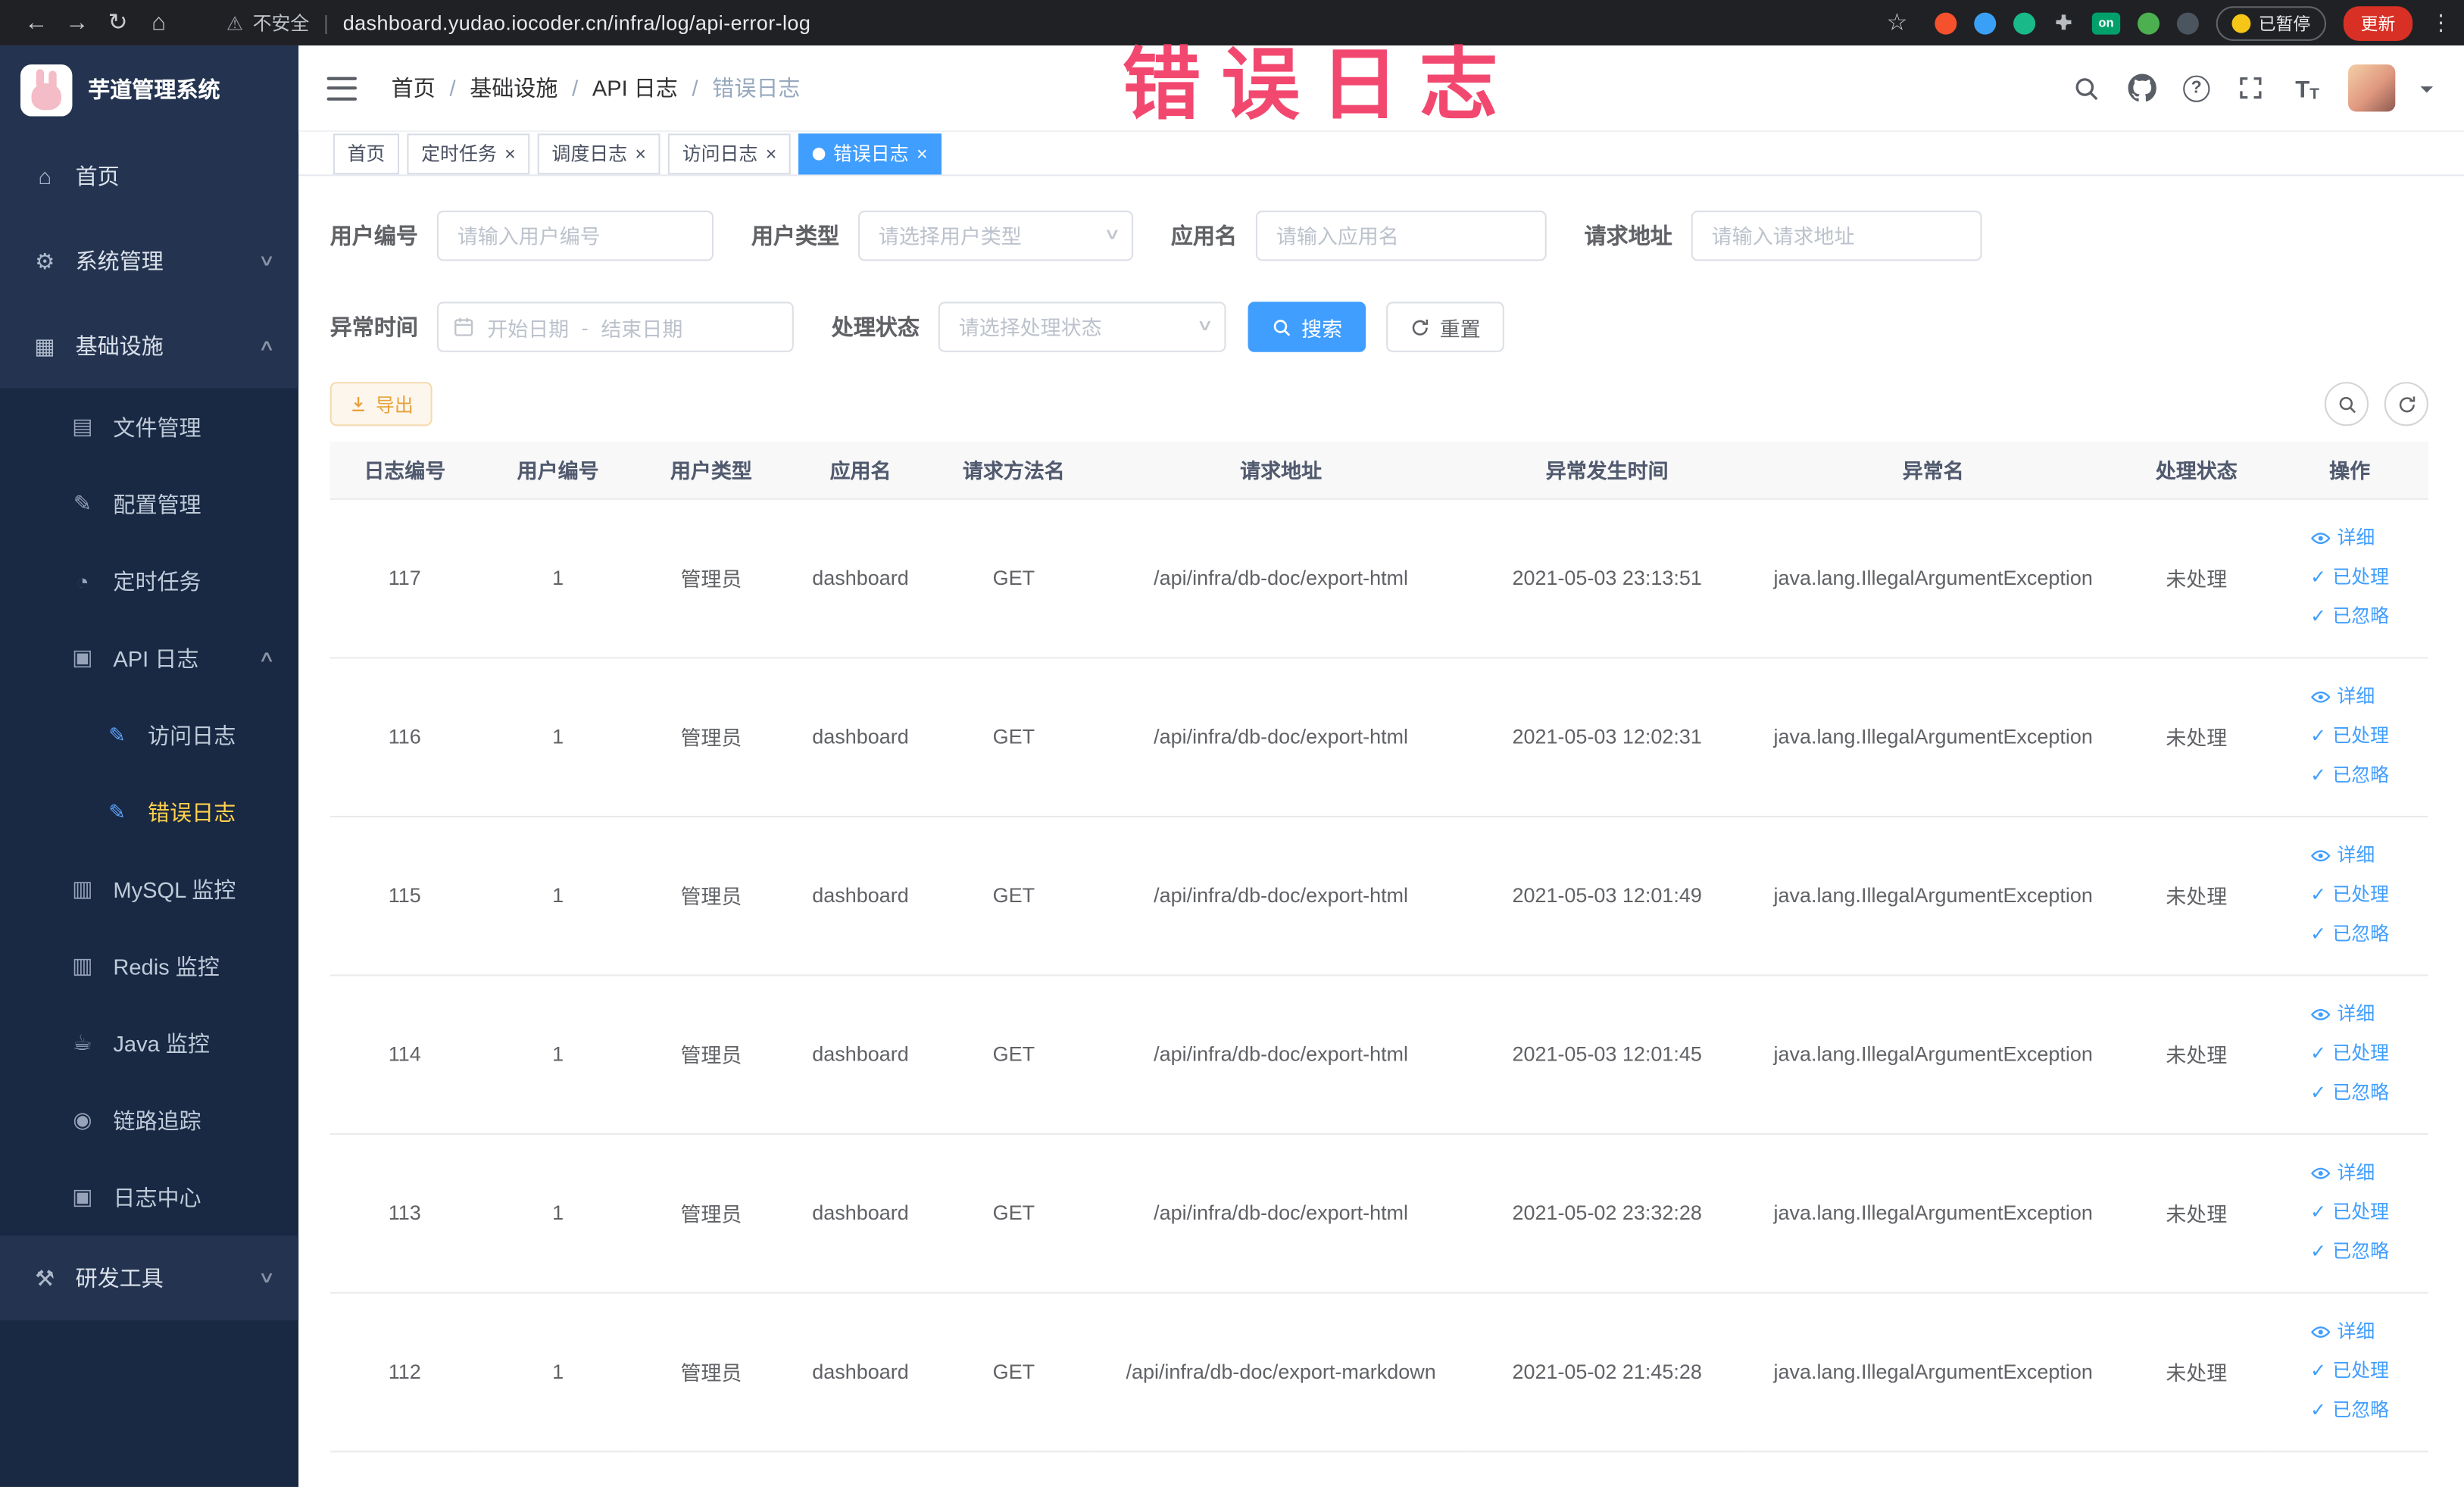 The width and height of the screenshot is (2464, 1487). Describe the element at coordinates (149, 261) in the screenshot. I see `sidebar-item-system: ⚙ 系统管理 ∨` at that location.